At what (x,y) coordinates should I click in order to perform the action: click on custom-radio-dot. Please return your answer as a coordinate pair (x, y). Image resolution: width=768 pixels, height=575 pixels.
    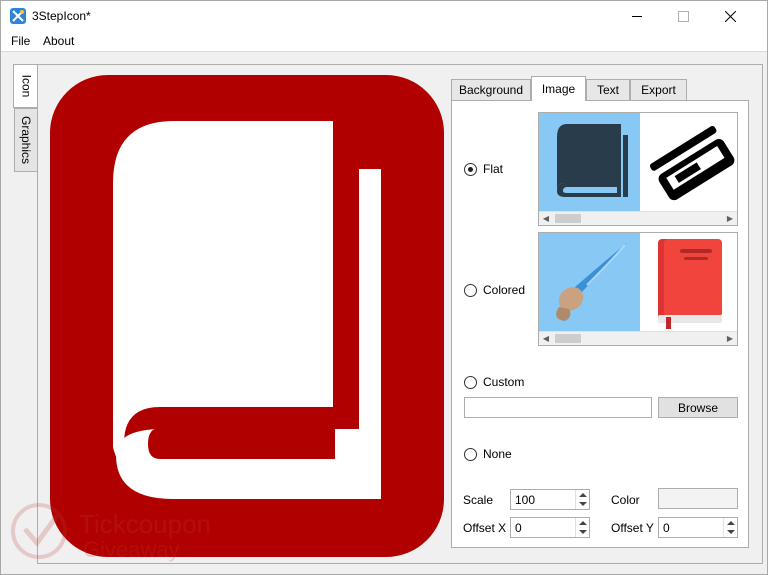
    Looking at the image, I should click on (470, 382).